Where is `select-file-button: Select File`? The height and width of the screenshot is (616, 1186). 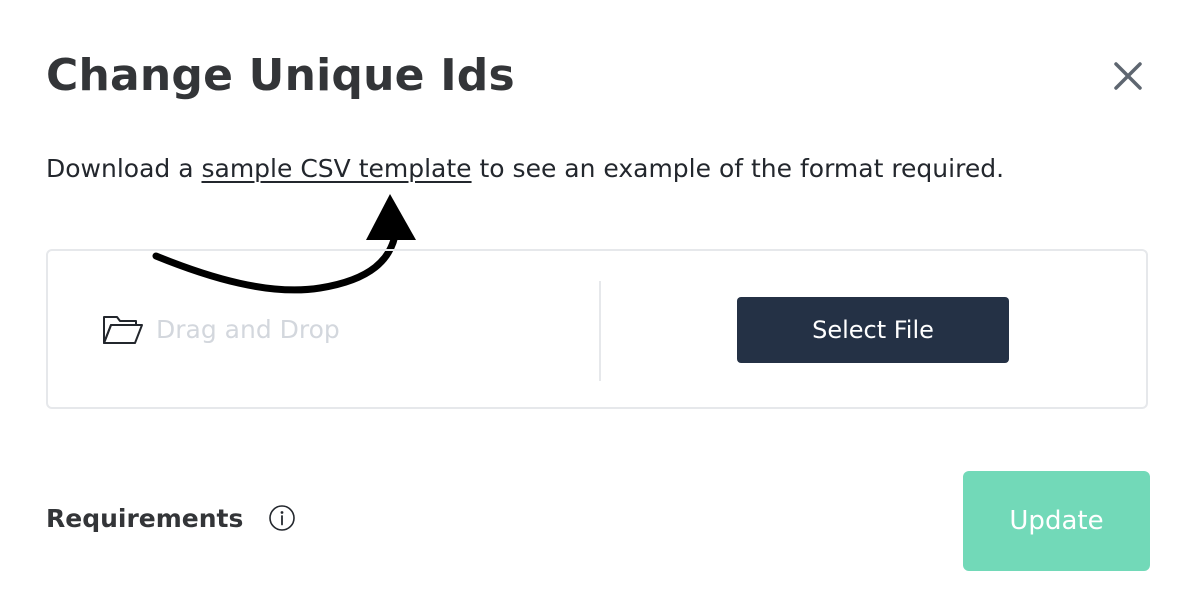 select-file-button: Select File is located at coordinates (873, 330).